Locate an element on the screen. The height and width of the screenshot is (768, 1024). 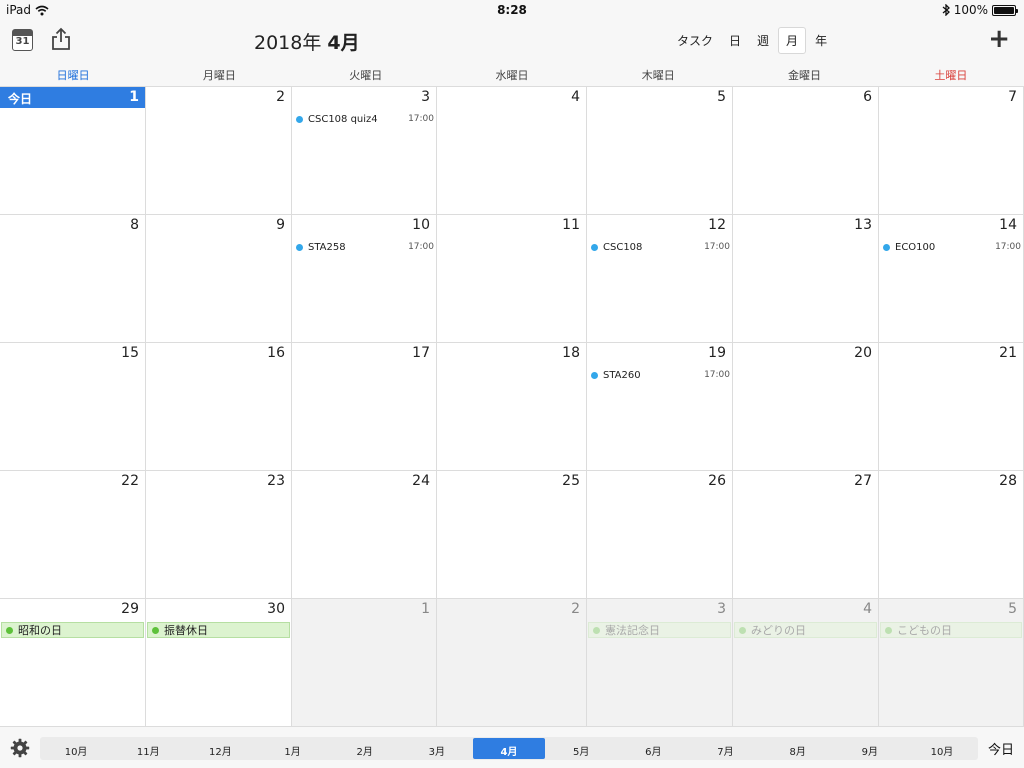
day-cell: 20 is located at coordinates (806, 407).